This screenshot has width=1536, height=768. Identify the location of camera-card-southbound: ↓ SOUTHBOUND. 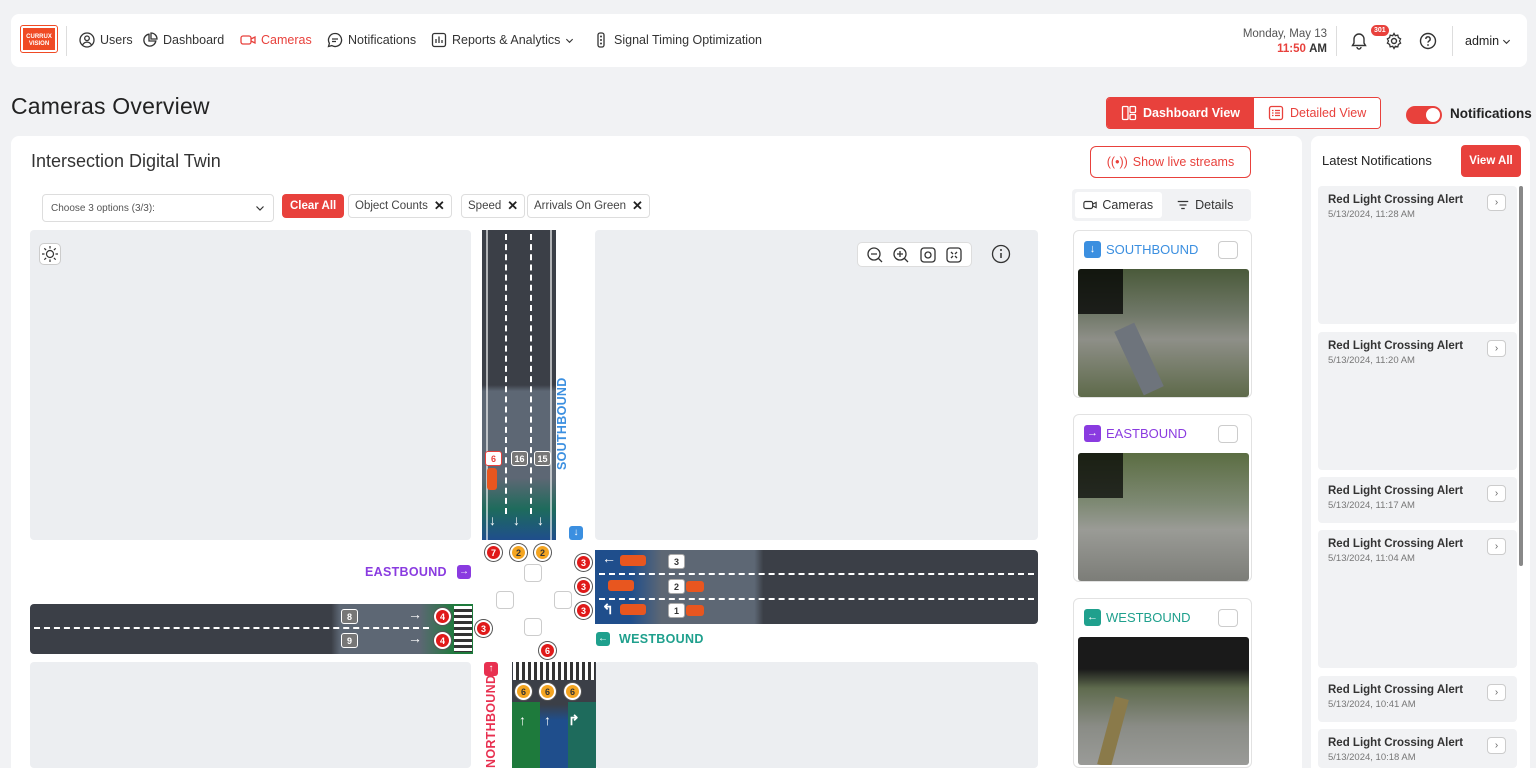
(1162, 314).